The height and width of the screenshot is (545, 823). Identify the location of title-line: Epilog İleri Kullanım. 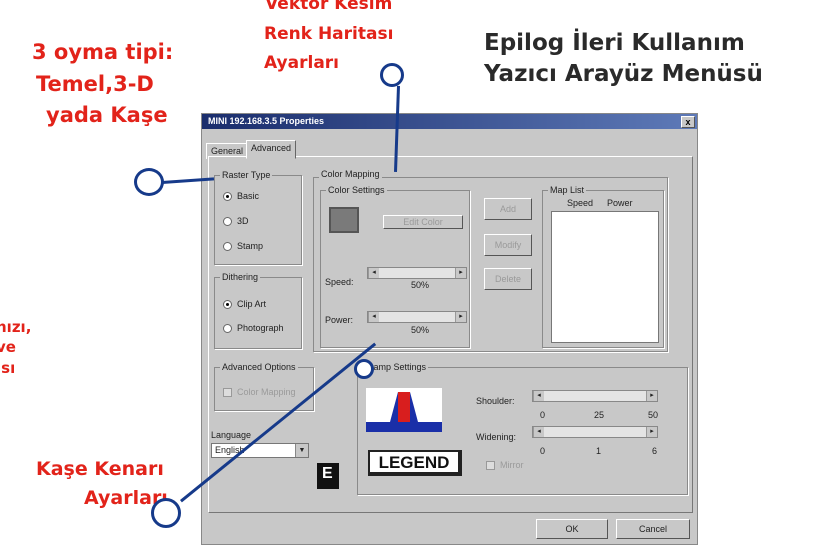
(614, 43).